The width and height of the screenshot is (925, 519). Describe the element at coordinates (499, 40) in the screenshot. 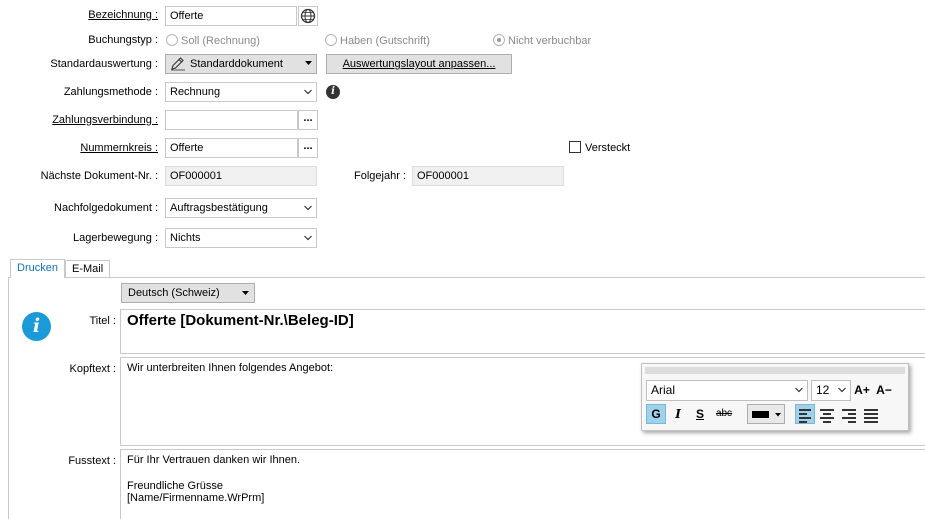

I see `radio-nicht-verbuchbar-icon` at that location.